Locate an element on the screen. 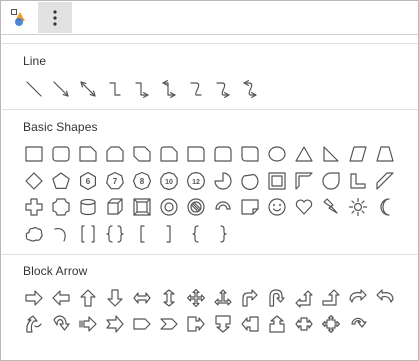  shape-double-arrow-line-icon is located at coordinates (88, 89).